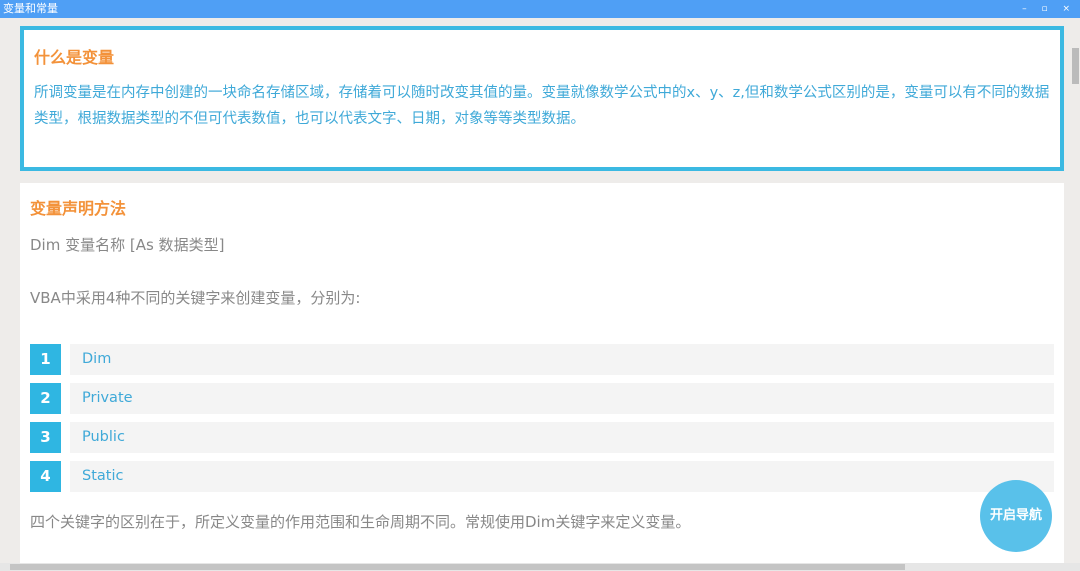  Describe the element at coordinates (1075, 290) in the screenshot. I see `vertical-scrollbar` at that location.